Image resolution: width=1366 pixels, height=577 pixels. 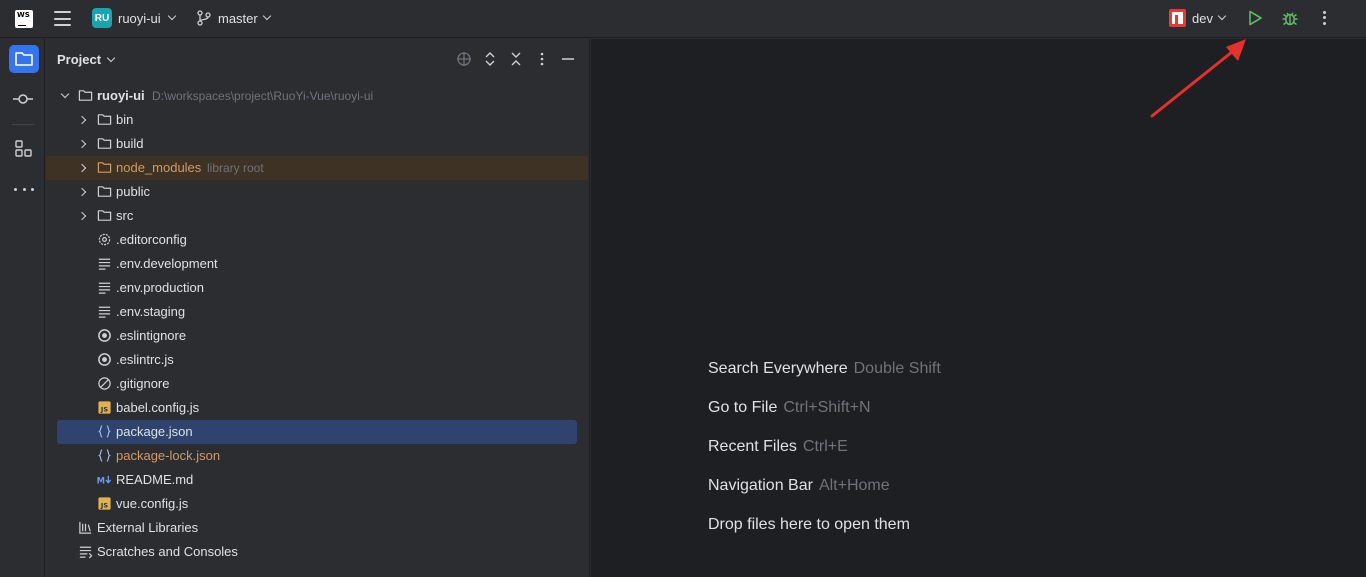 What do you see at coordinates (104, 359) in the screenshot?
I see `eslint-icon` at bounding box center [104, 359].